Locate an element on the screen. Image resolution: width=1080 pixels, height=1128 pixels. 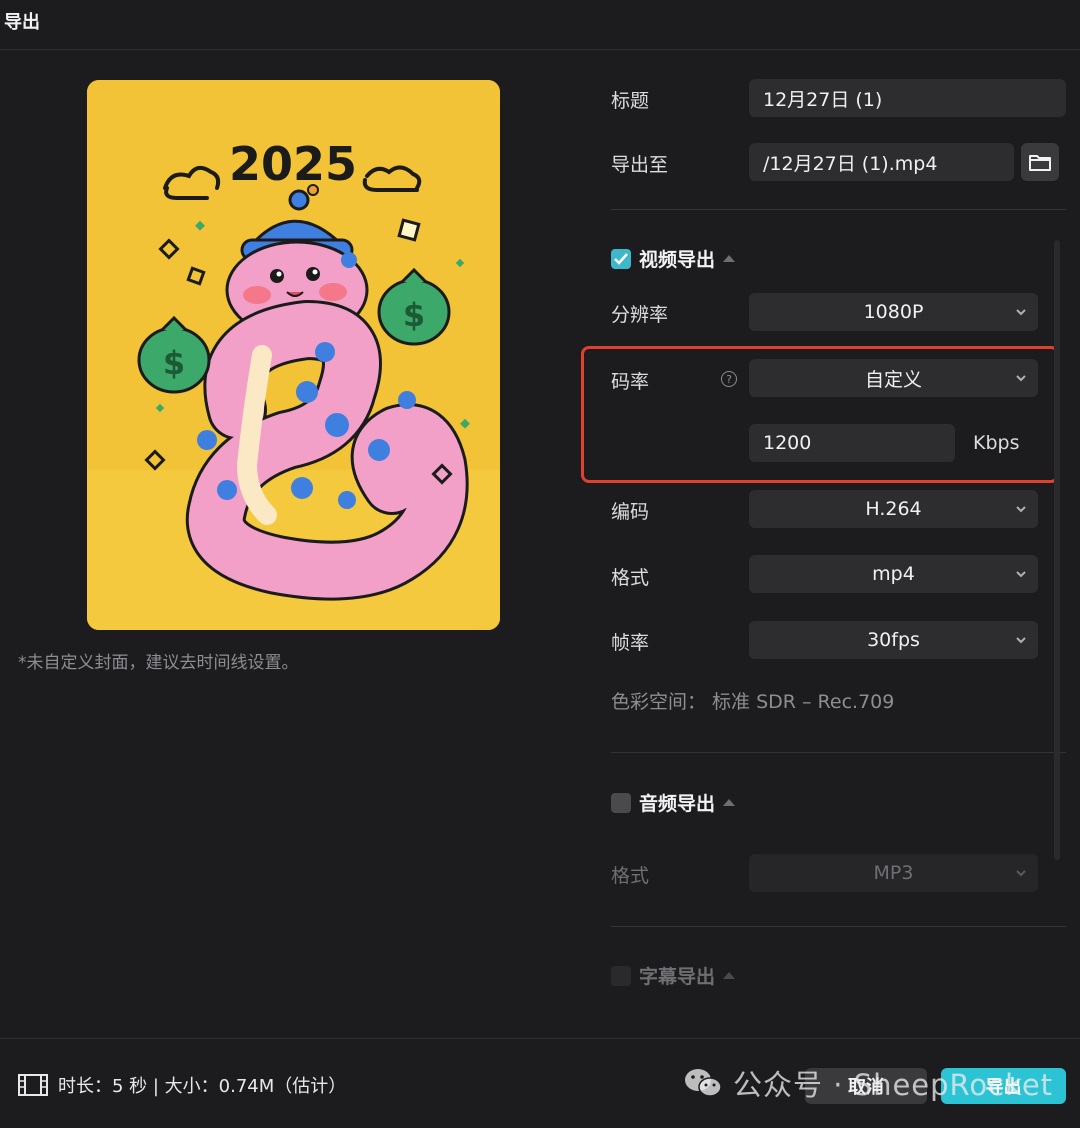
film-icon is located at coordinates (33, 1085).